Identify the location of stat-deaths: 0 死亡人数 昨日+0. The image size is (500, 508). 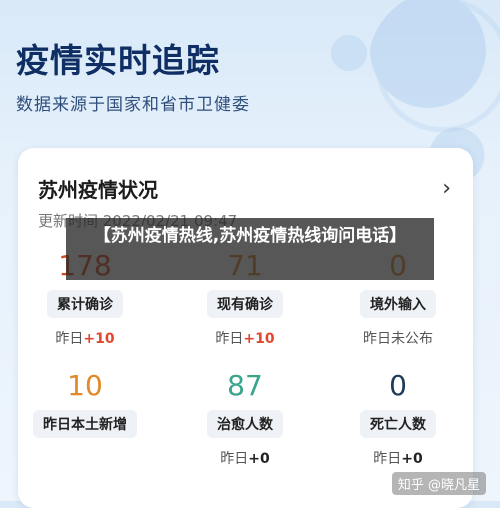
(398, 419).